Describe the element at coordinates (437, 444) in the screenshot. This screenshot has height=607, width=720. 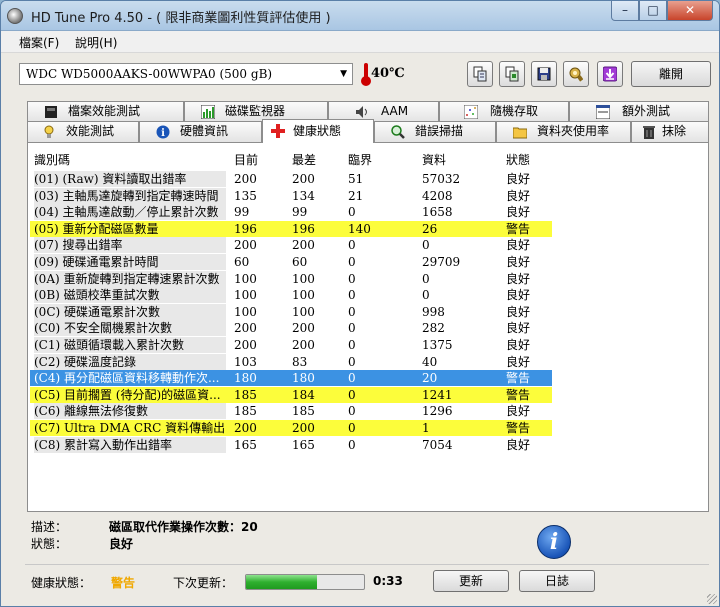
I see `cell-data: 7054` at that location.